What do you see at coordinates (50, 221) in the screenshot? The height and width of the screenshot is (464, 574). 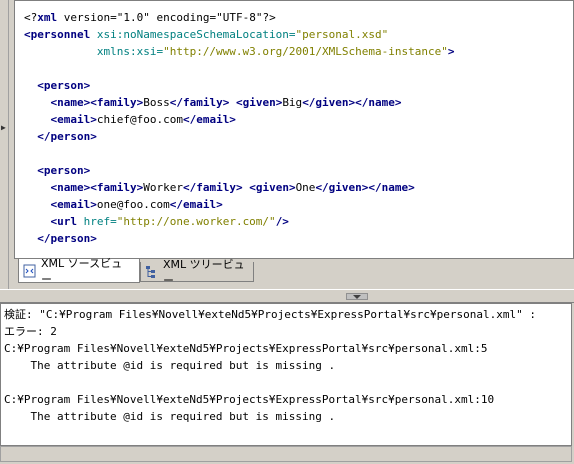 I see `code-token: <url` at bounding box center [50, 221].